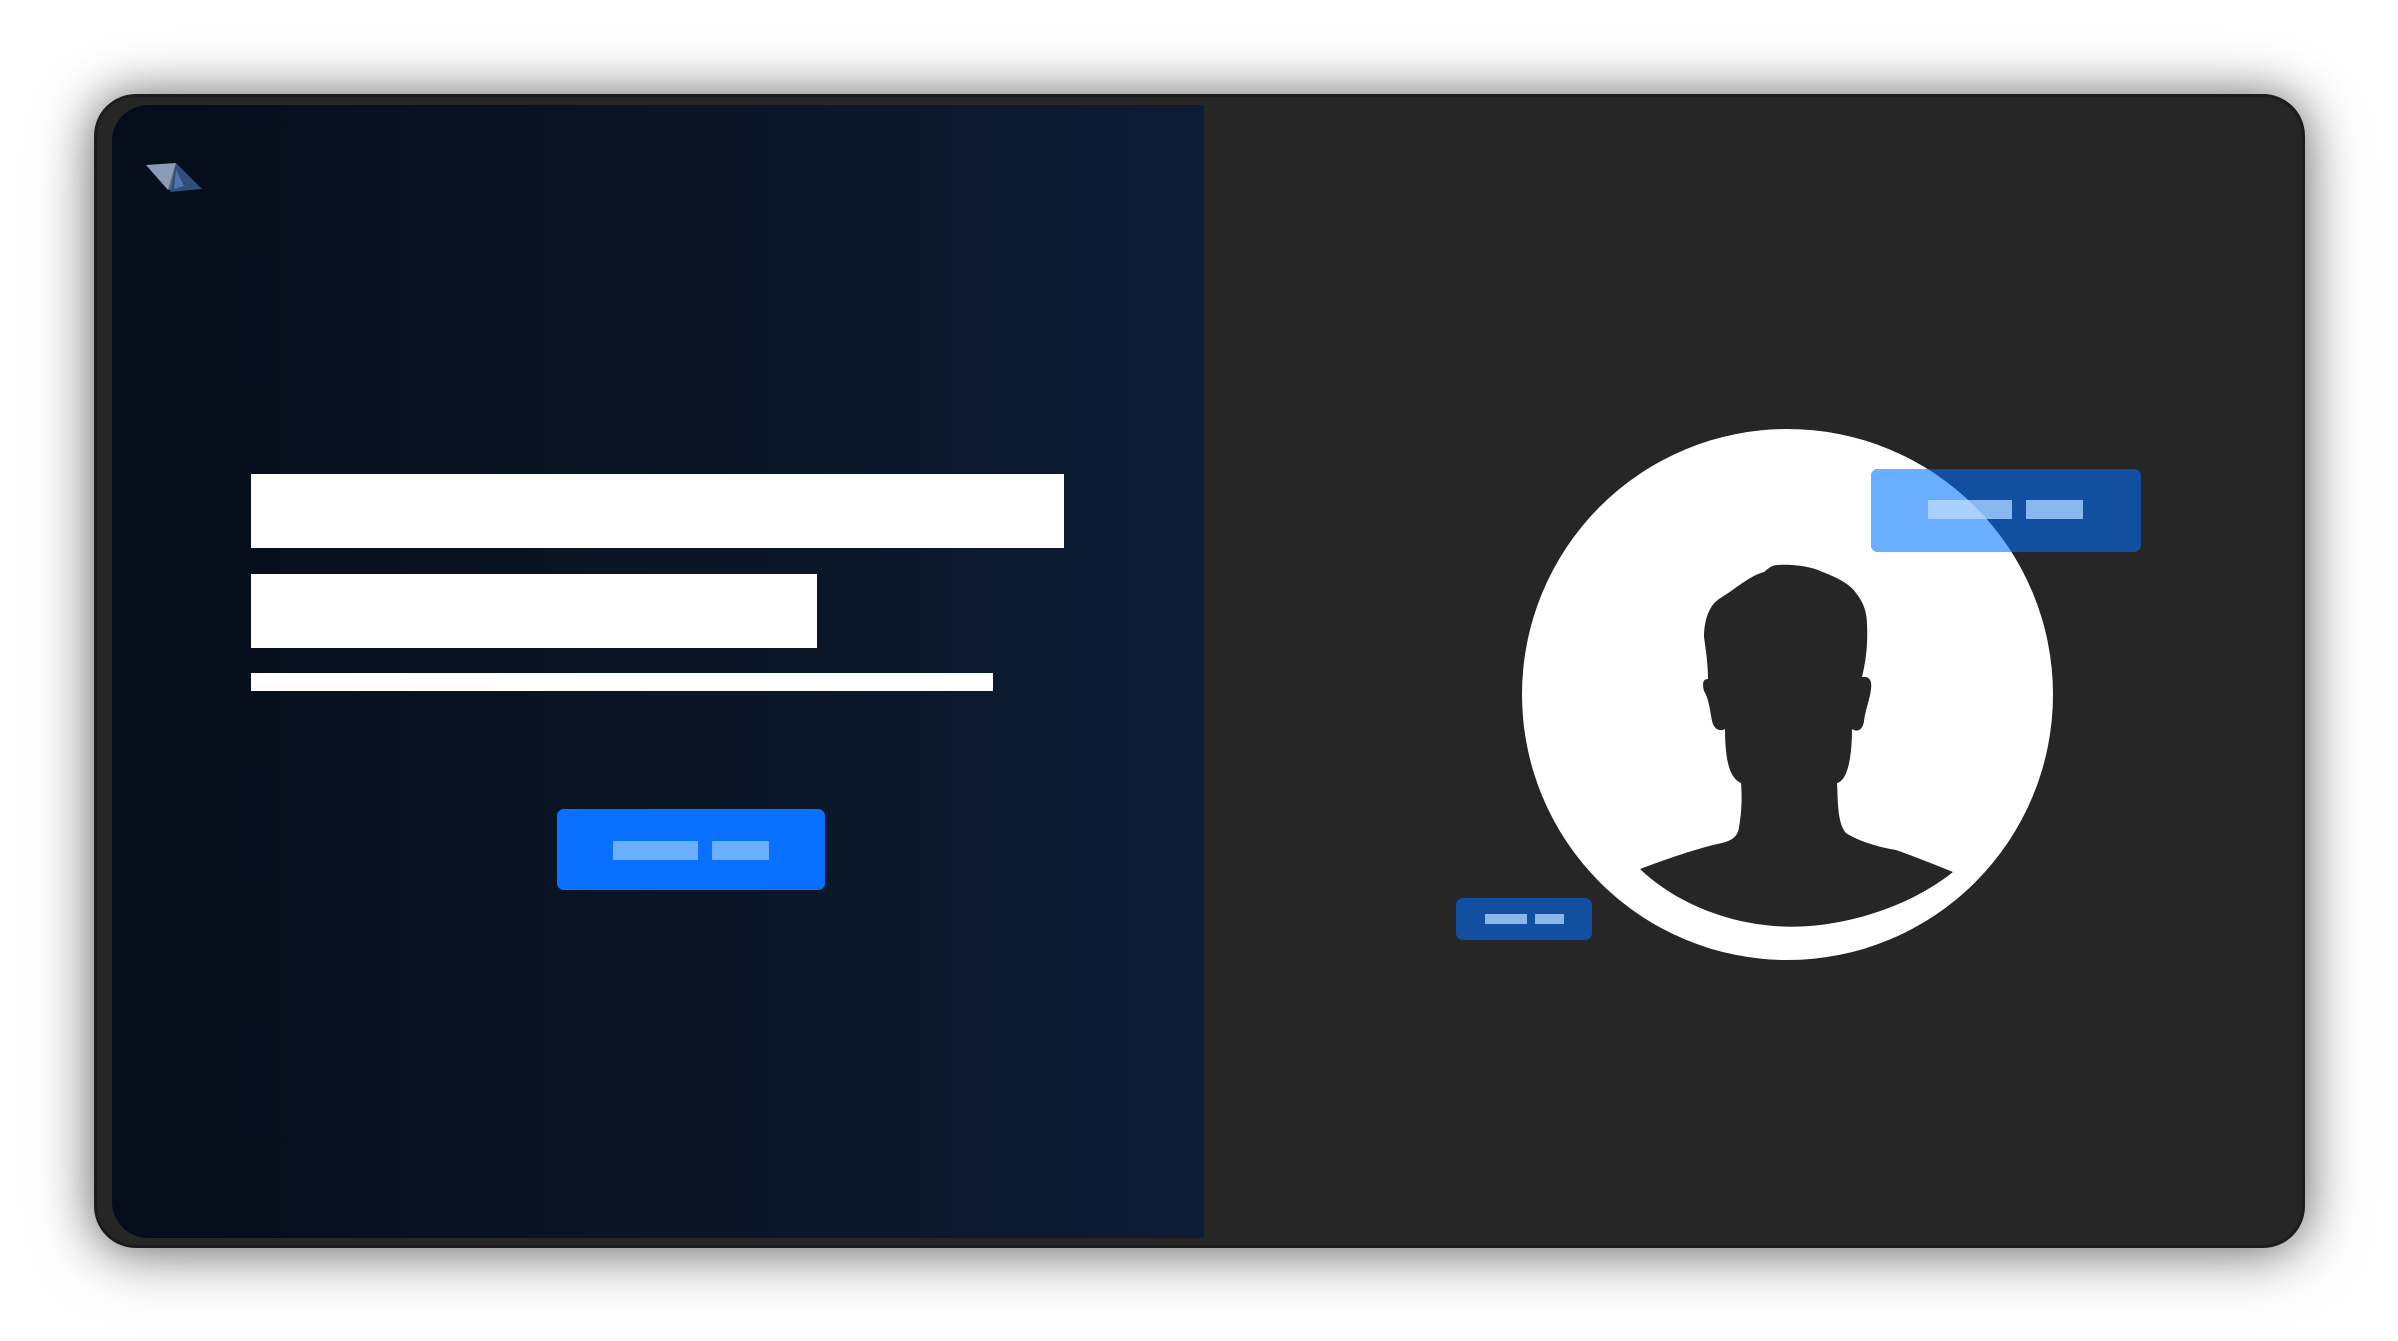  I want to click on badge-overlap-highlight, so click(1962, 510).